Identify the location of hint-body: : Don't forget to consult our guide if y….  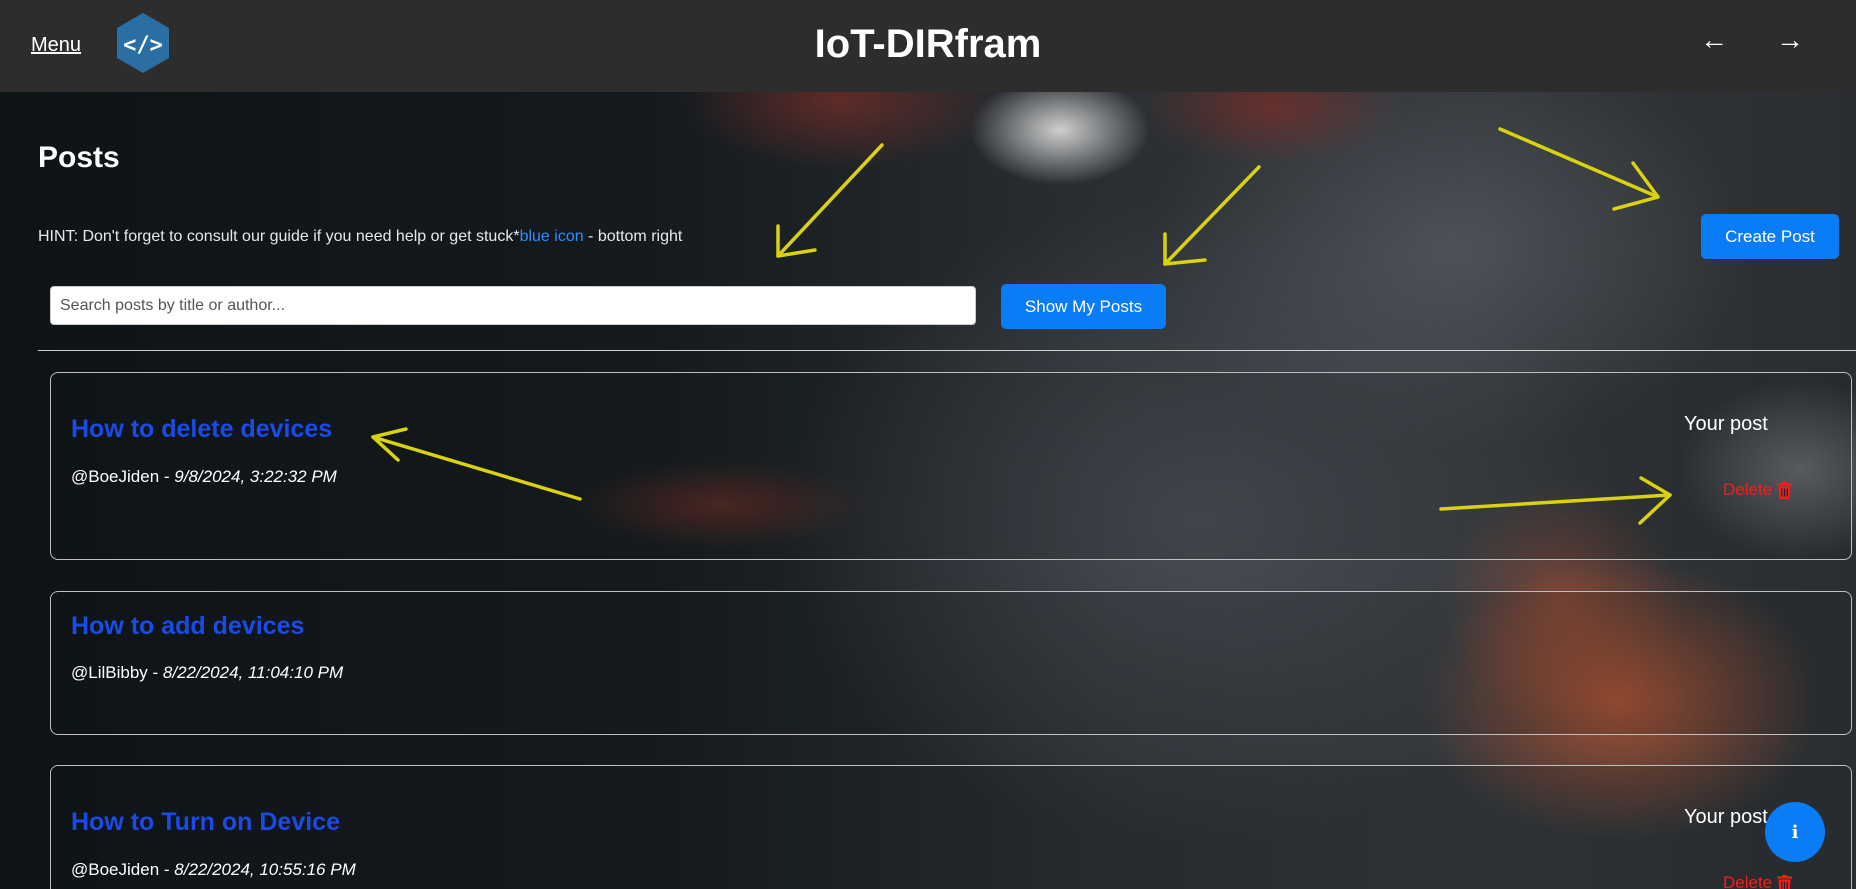
(296, 236).